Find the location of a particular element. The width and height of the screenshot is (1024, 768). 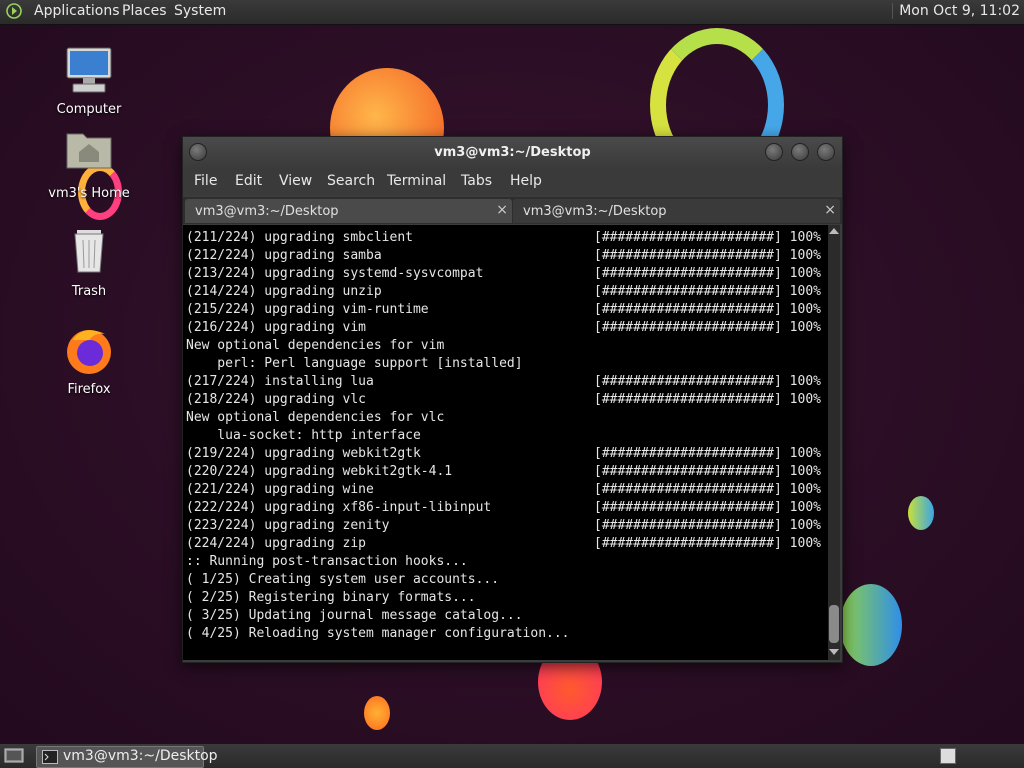

menu-bar: File Edit View Search Terminal Tabs Help is located at coordinates (512, 182).